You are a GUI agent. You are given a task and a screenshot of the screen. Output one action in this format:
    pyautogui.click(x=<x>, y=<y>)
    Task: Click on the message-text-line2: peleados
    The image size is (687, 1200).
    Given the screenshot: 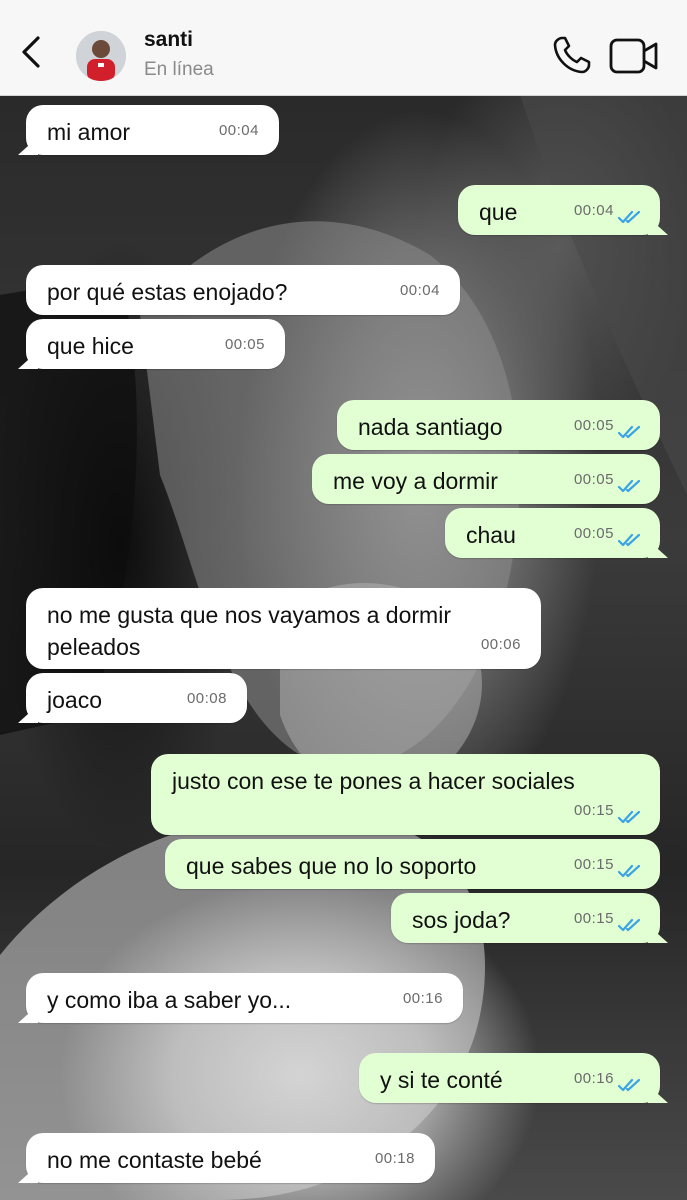 What is the action you would take?
    pyautogui.click(x=94, y=647)
    